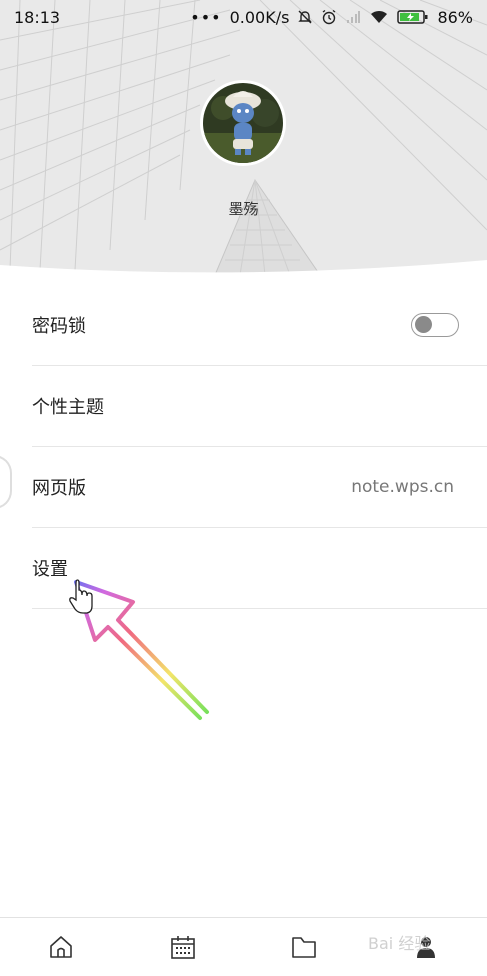  I want to click on theme-label: 个性主题, so click(68, 407).